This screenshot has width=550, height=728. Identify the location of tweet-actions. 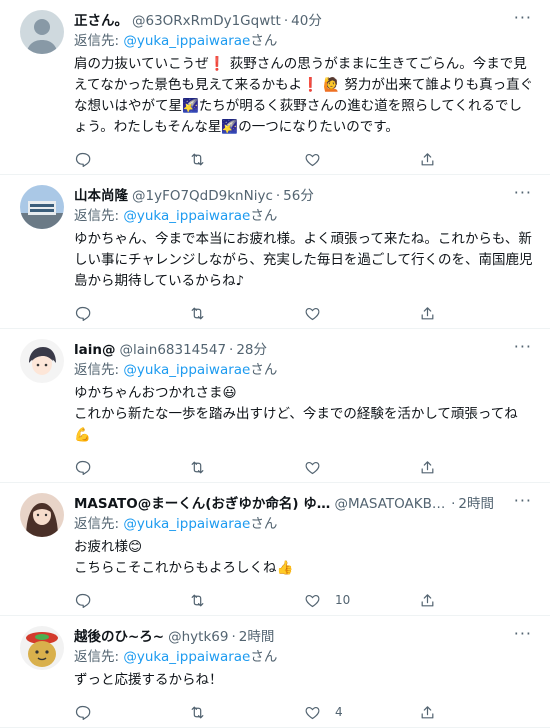
(304, 467).